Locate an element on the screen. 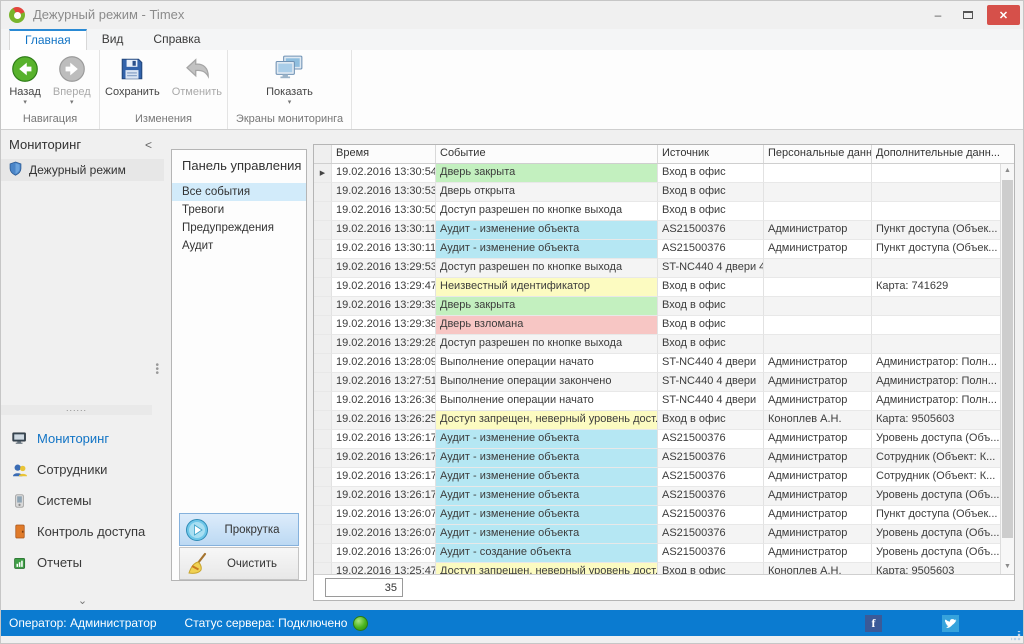 The height and width of the screenshot is (644, 1024). filter-audit: Аудит is located at coordinates (239, 246).